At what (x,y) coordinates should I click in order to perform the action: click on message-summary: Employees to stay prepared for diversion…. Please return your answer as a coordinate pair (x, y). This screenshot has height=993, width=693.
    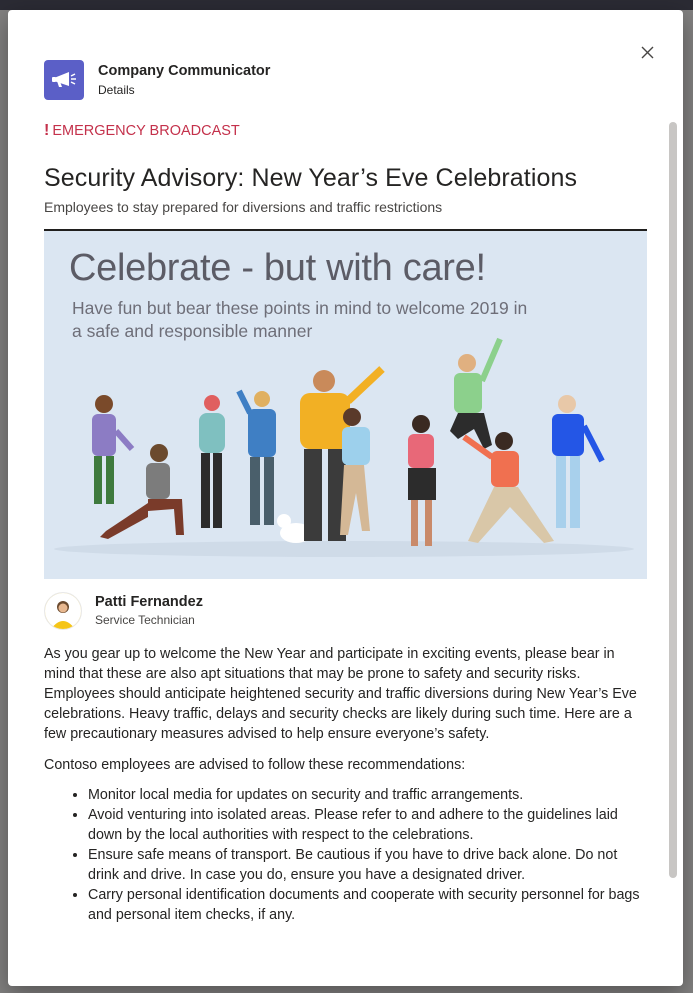
    Looking at the image, I should click on (243, 207).